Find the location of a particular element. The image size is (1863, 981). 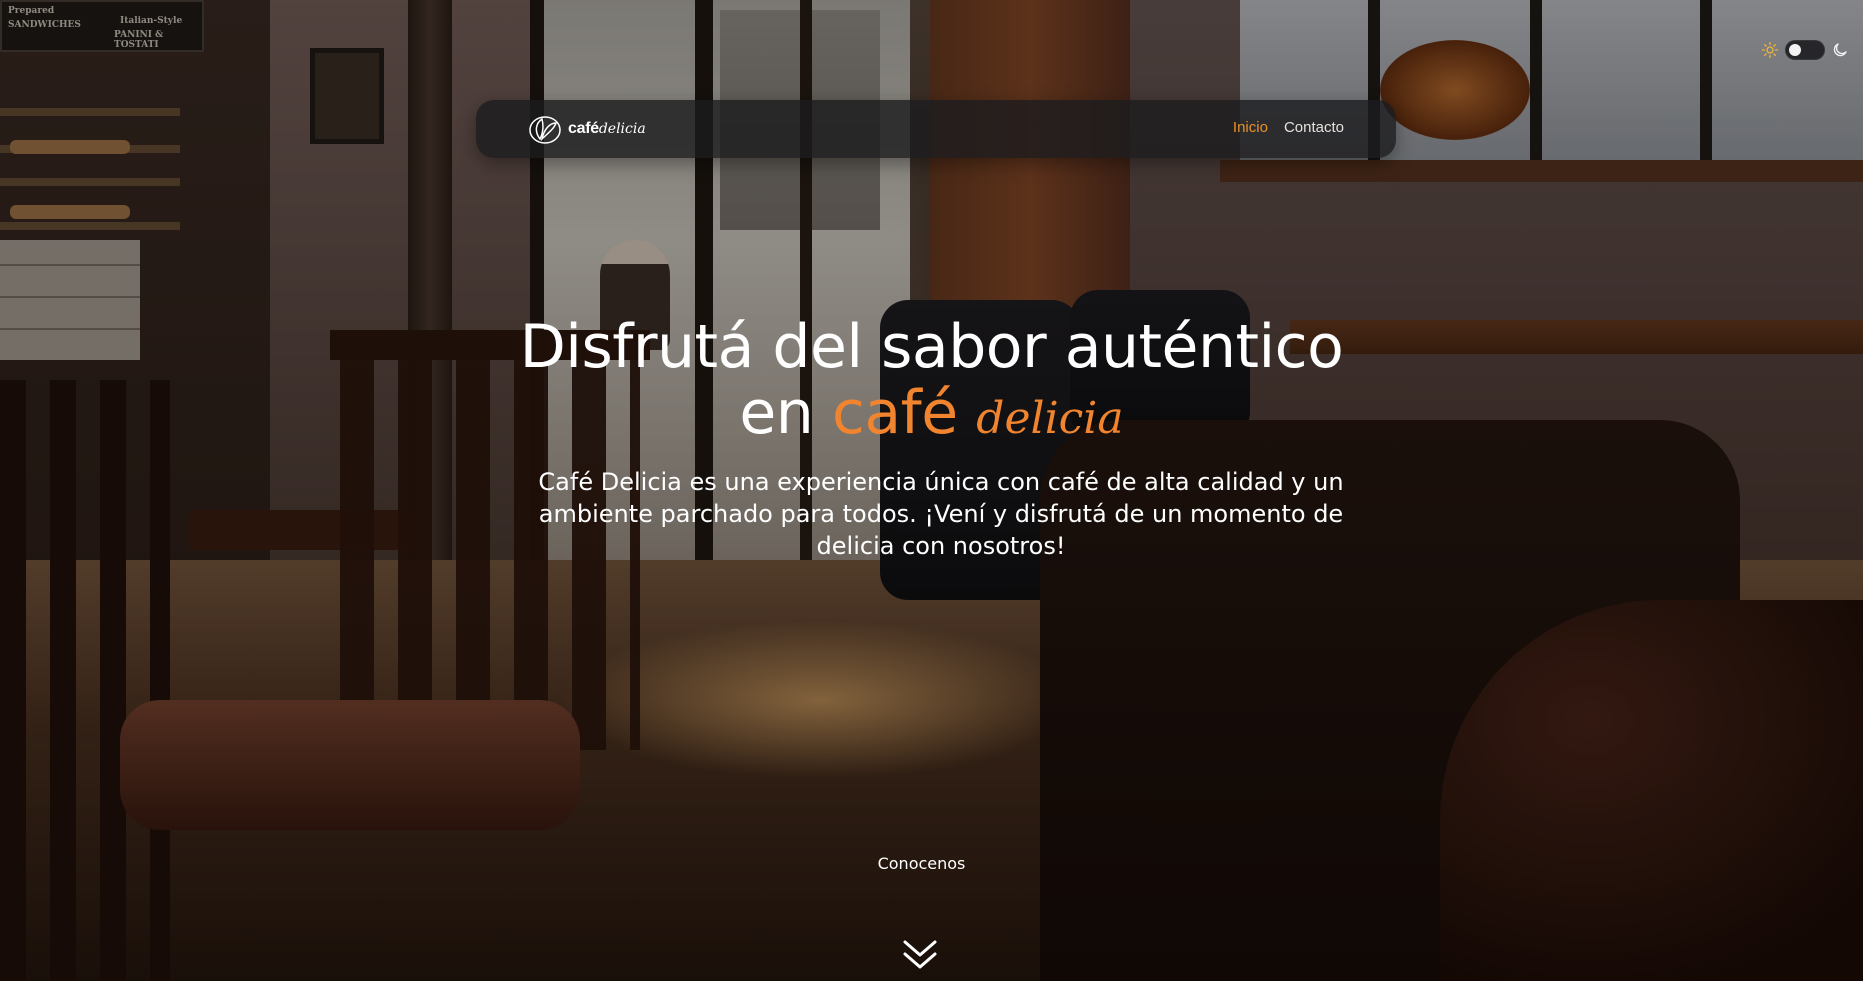

theme-switch is located at coordinates (1805, 50).